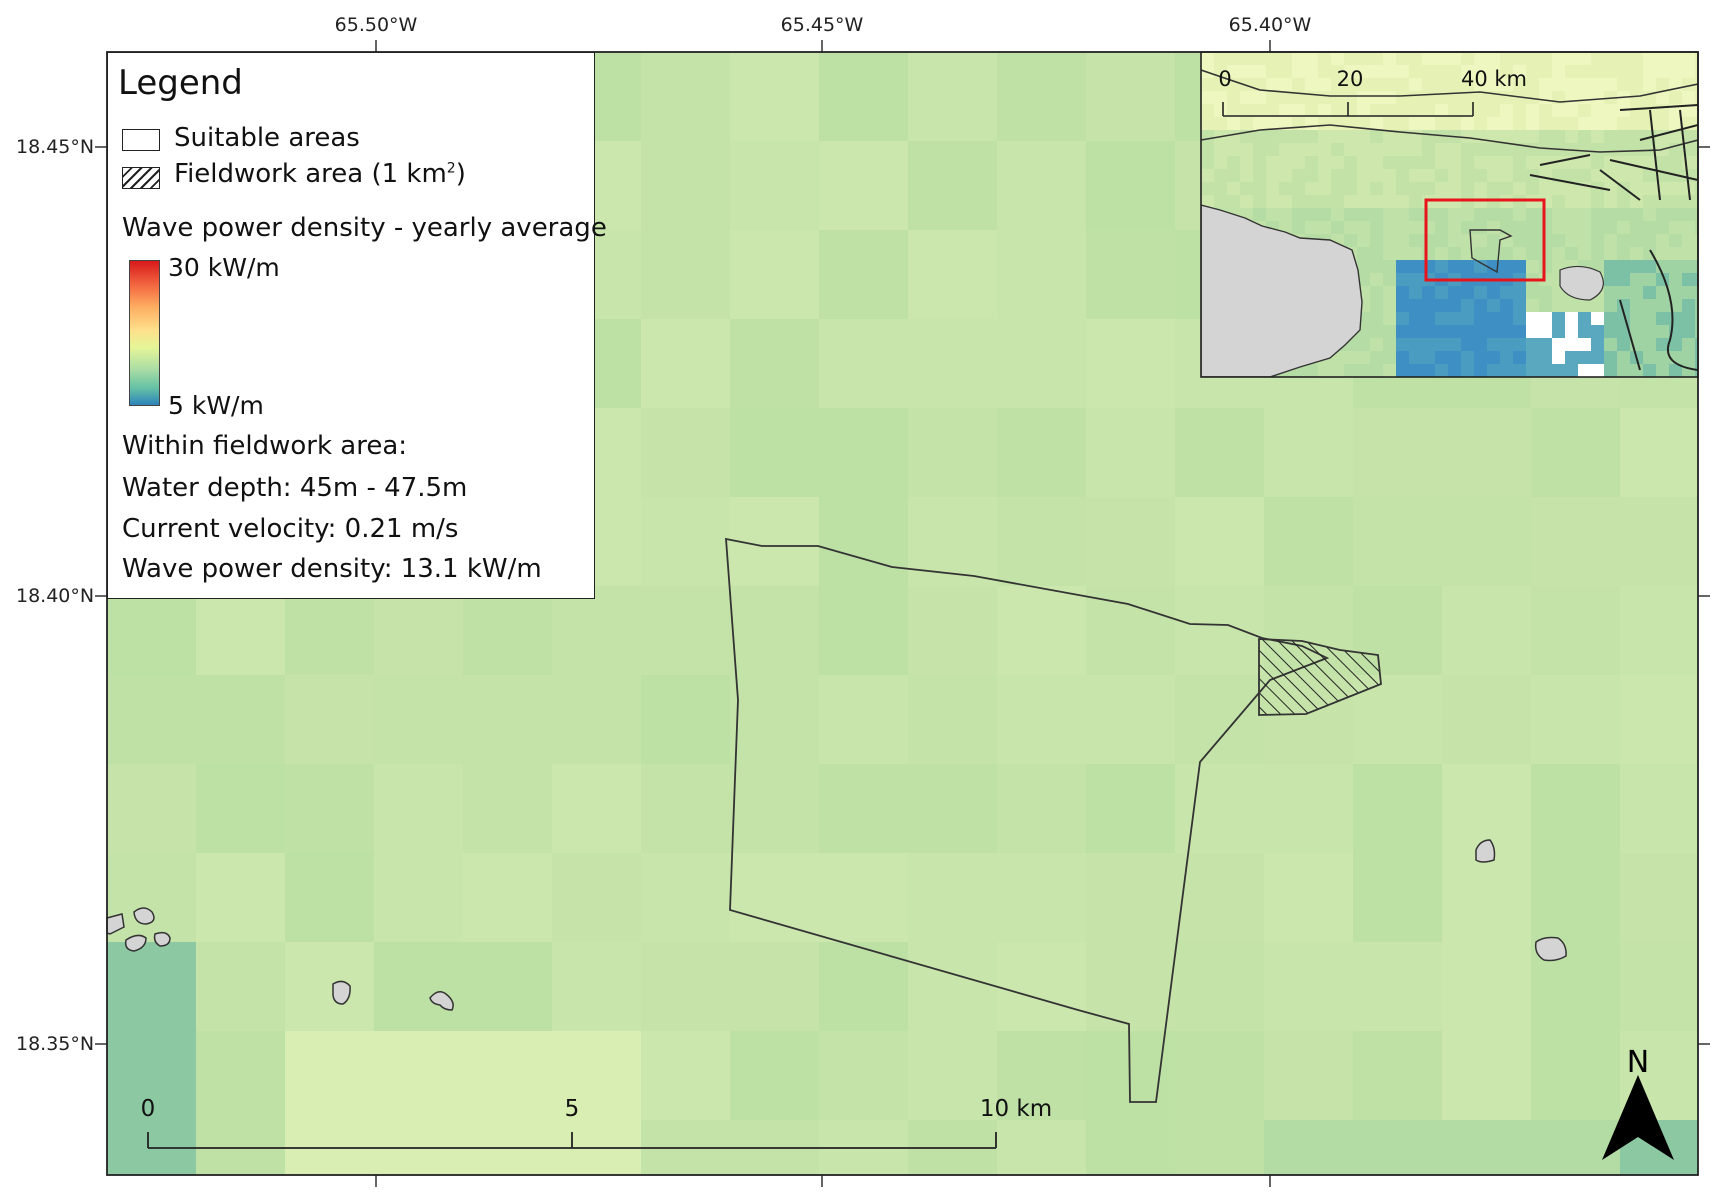 The width and height of the screenshot is (1725, 1195). Describe the element at coordinates (144, 333) in the screenshot. I see `color-ramp` at that location.